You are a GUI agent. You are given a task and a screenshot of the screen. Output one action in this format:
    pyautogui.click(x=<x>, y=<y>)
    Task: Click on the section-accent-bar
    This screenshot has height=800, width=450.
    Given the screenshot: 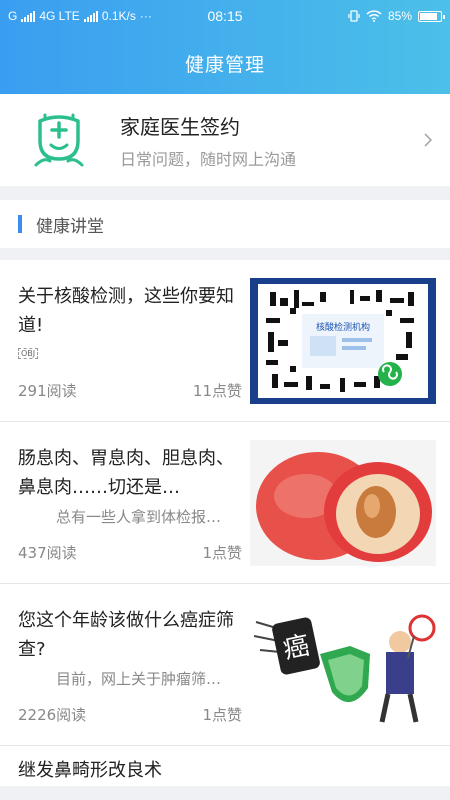 What is the action you would take?
    pyautogui.click(x=20, y=224)
    